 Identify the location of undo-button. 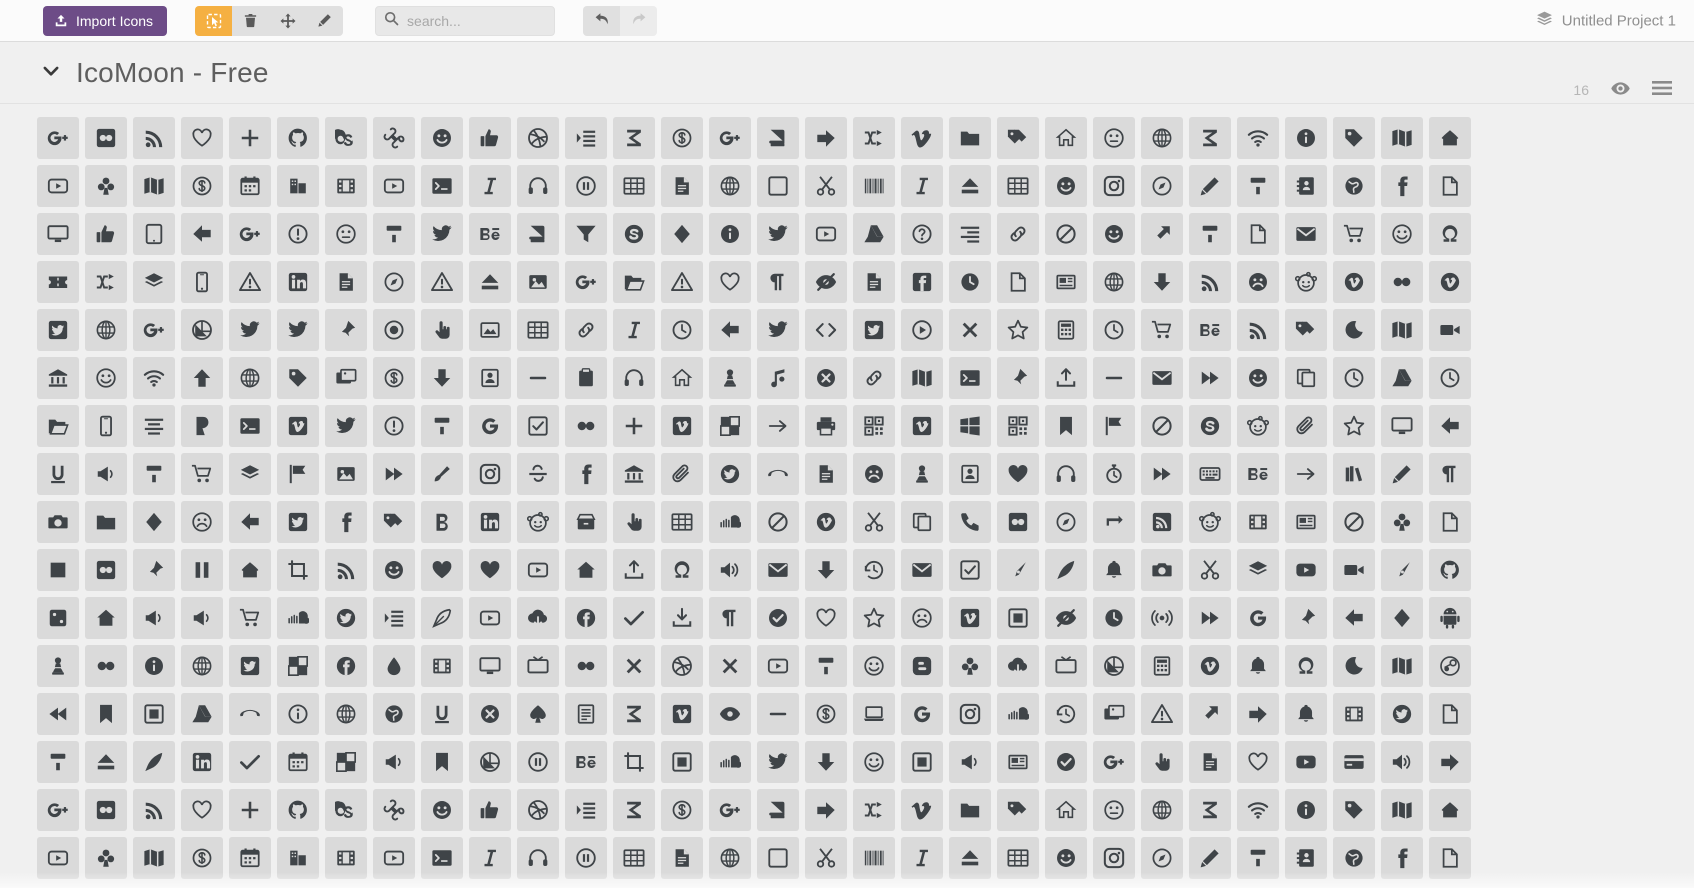
(602, 20).